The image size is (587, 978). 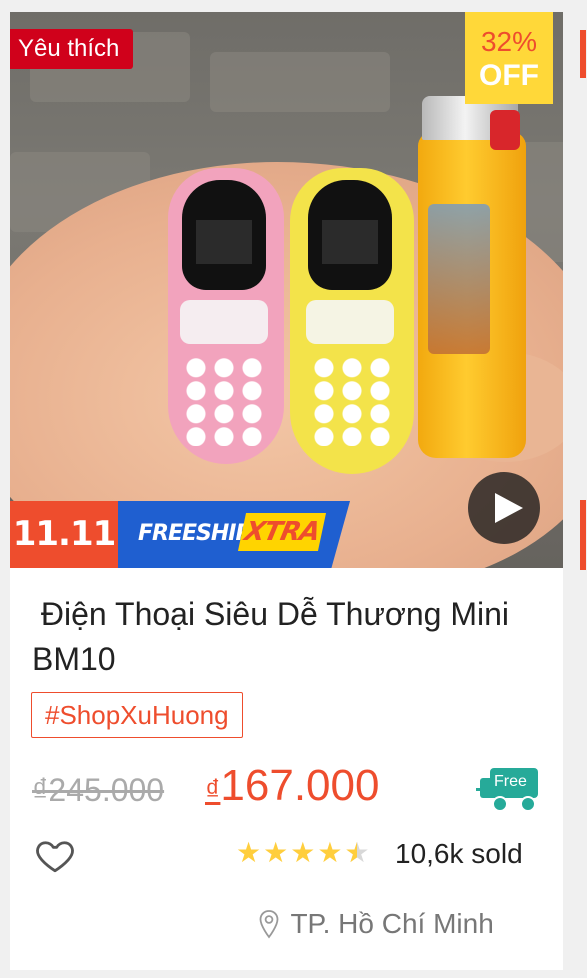 I want to click on xtra-label: XTRA, so click(x=282, y=532).